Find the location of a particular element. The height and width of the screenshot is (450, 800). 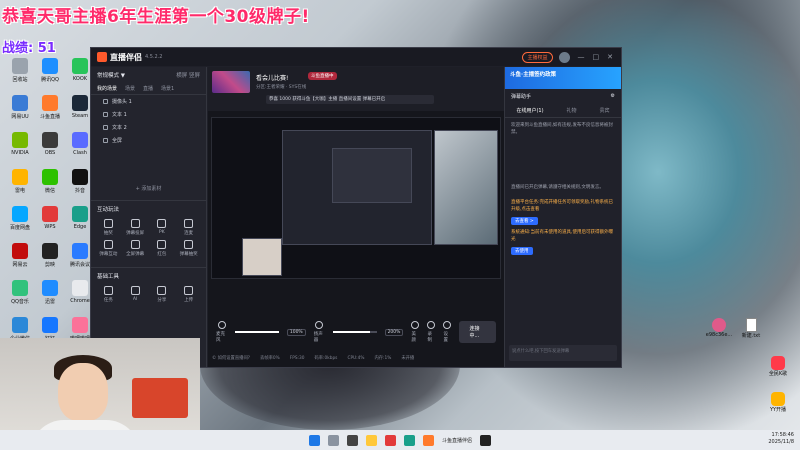

record-button: 录制 is located at coordinates (431, 332).